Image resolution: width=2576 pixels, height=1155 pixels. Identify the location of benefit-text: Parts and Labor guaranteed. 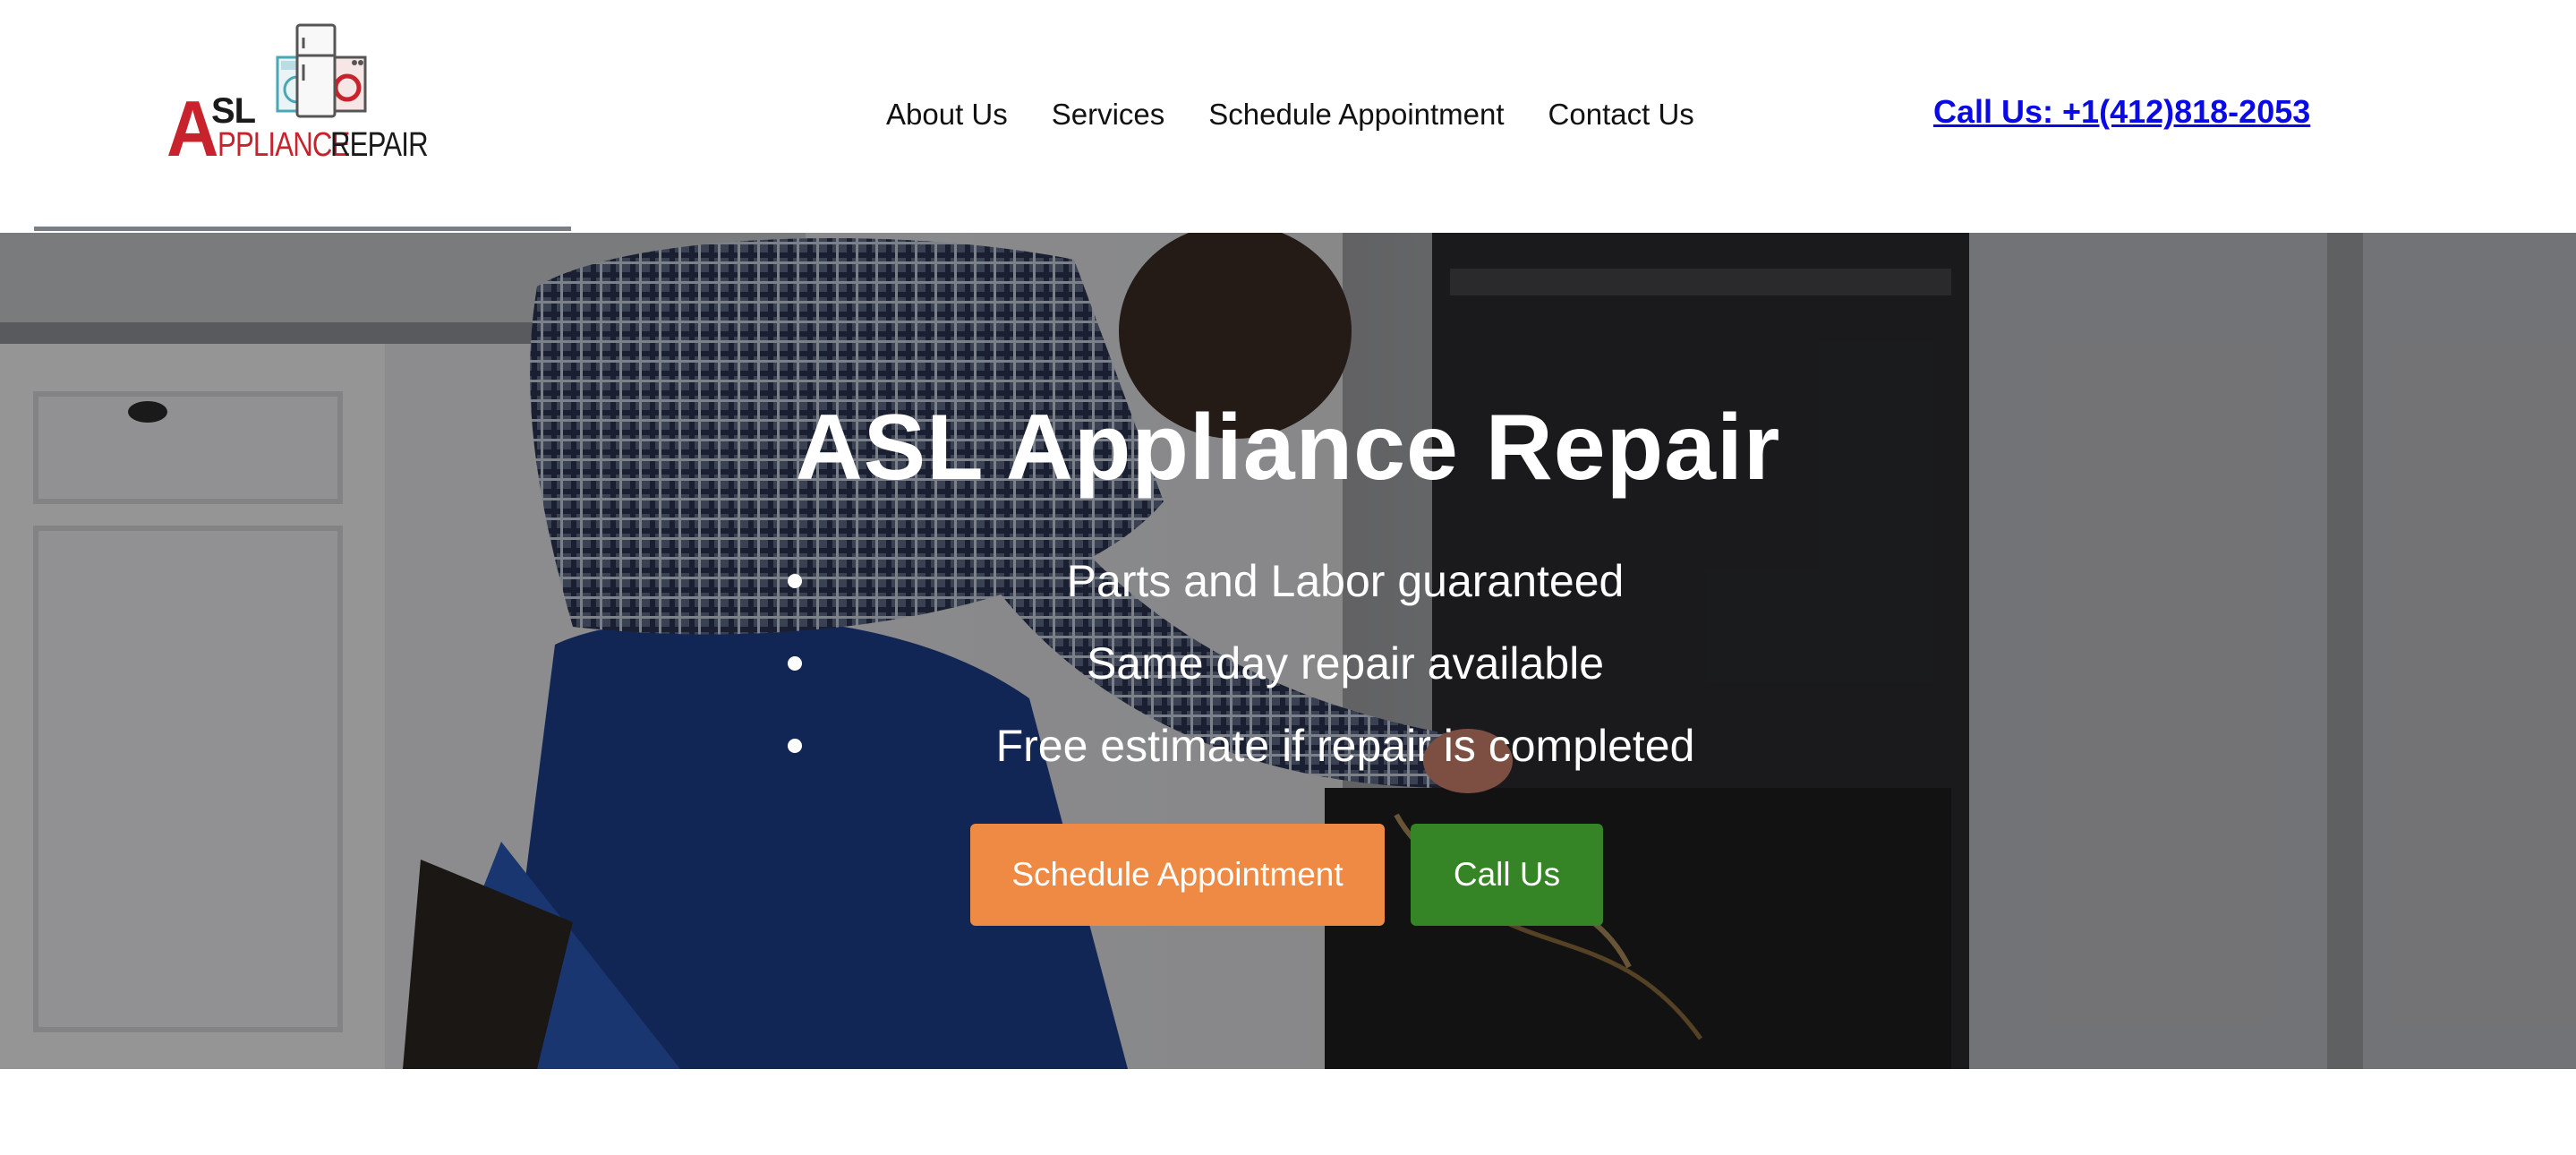
(1345, 581).